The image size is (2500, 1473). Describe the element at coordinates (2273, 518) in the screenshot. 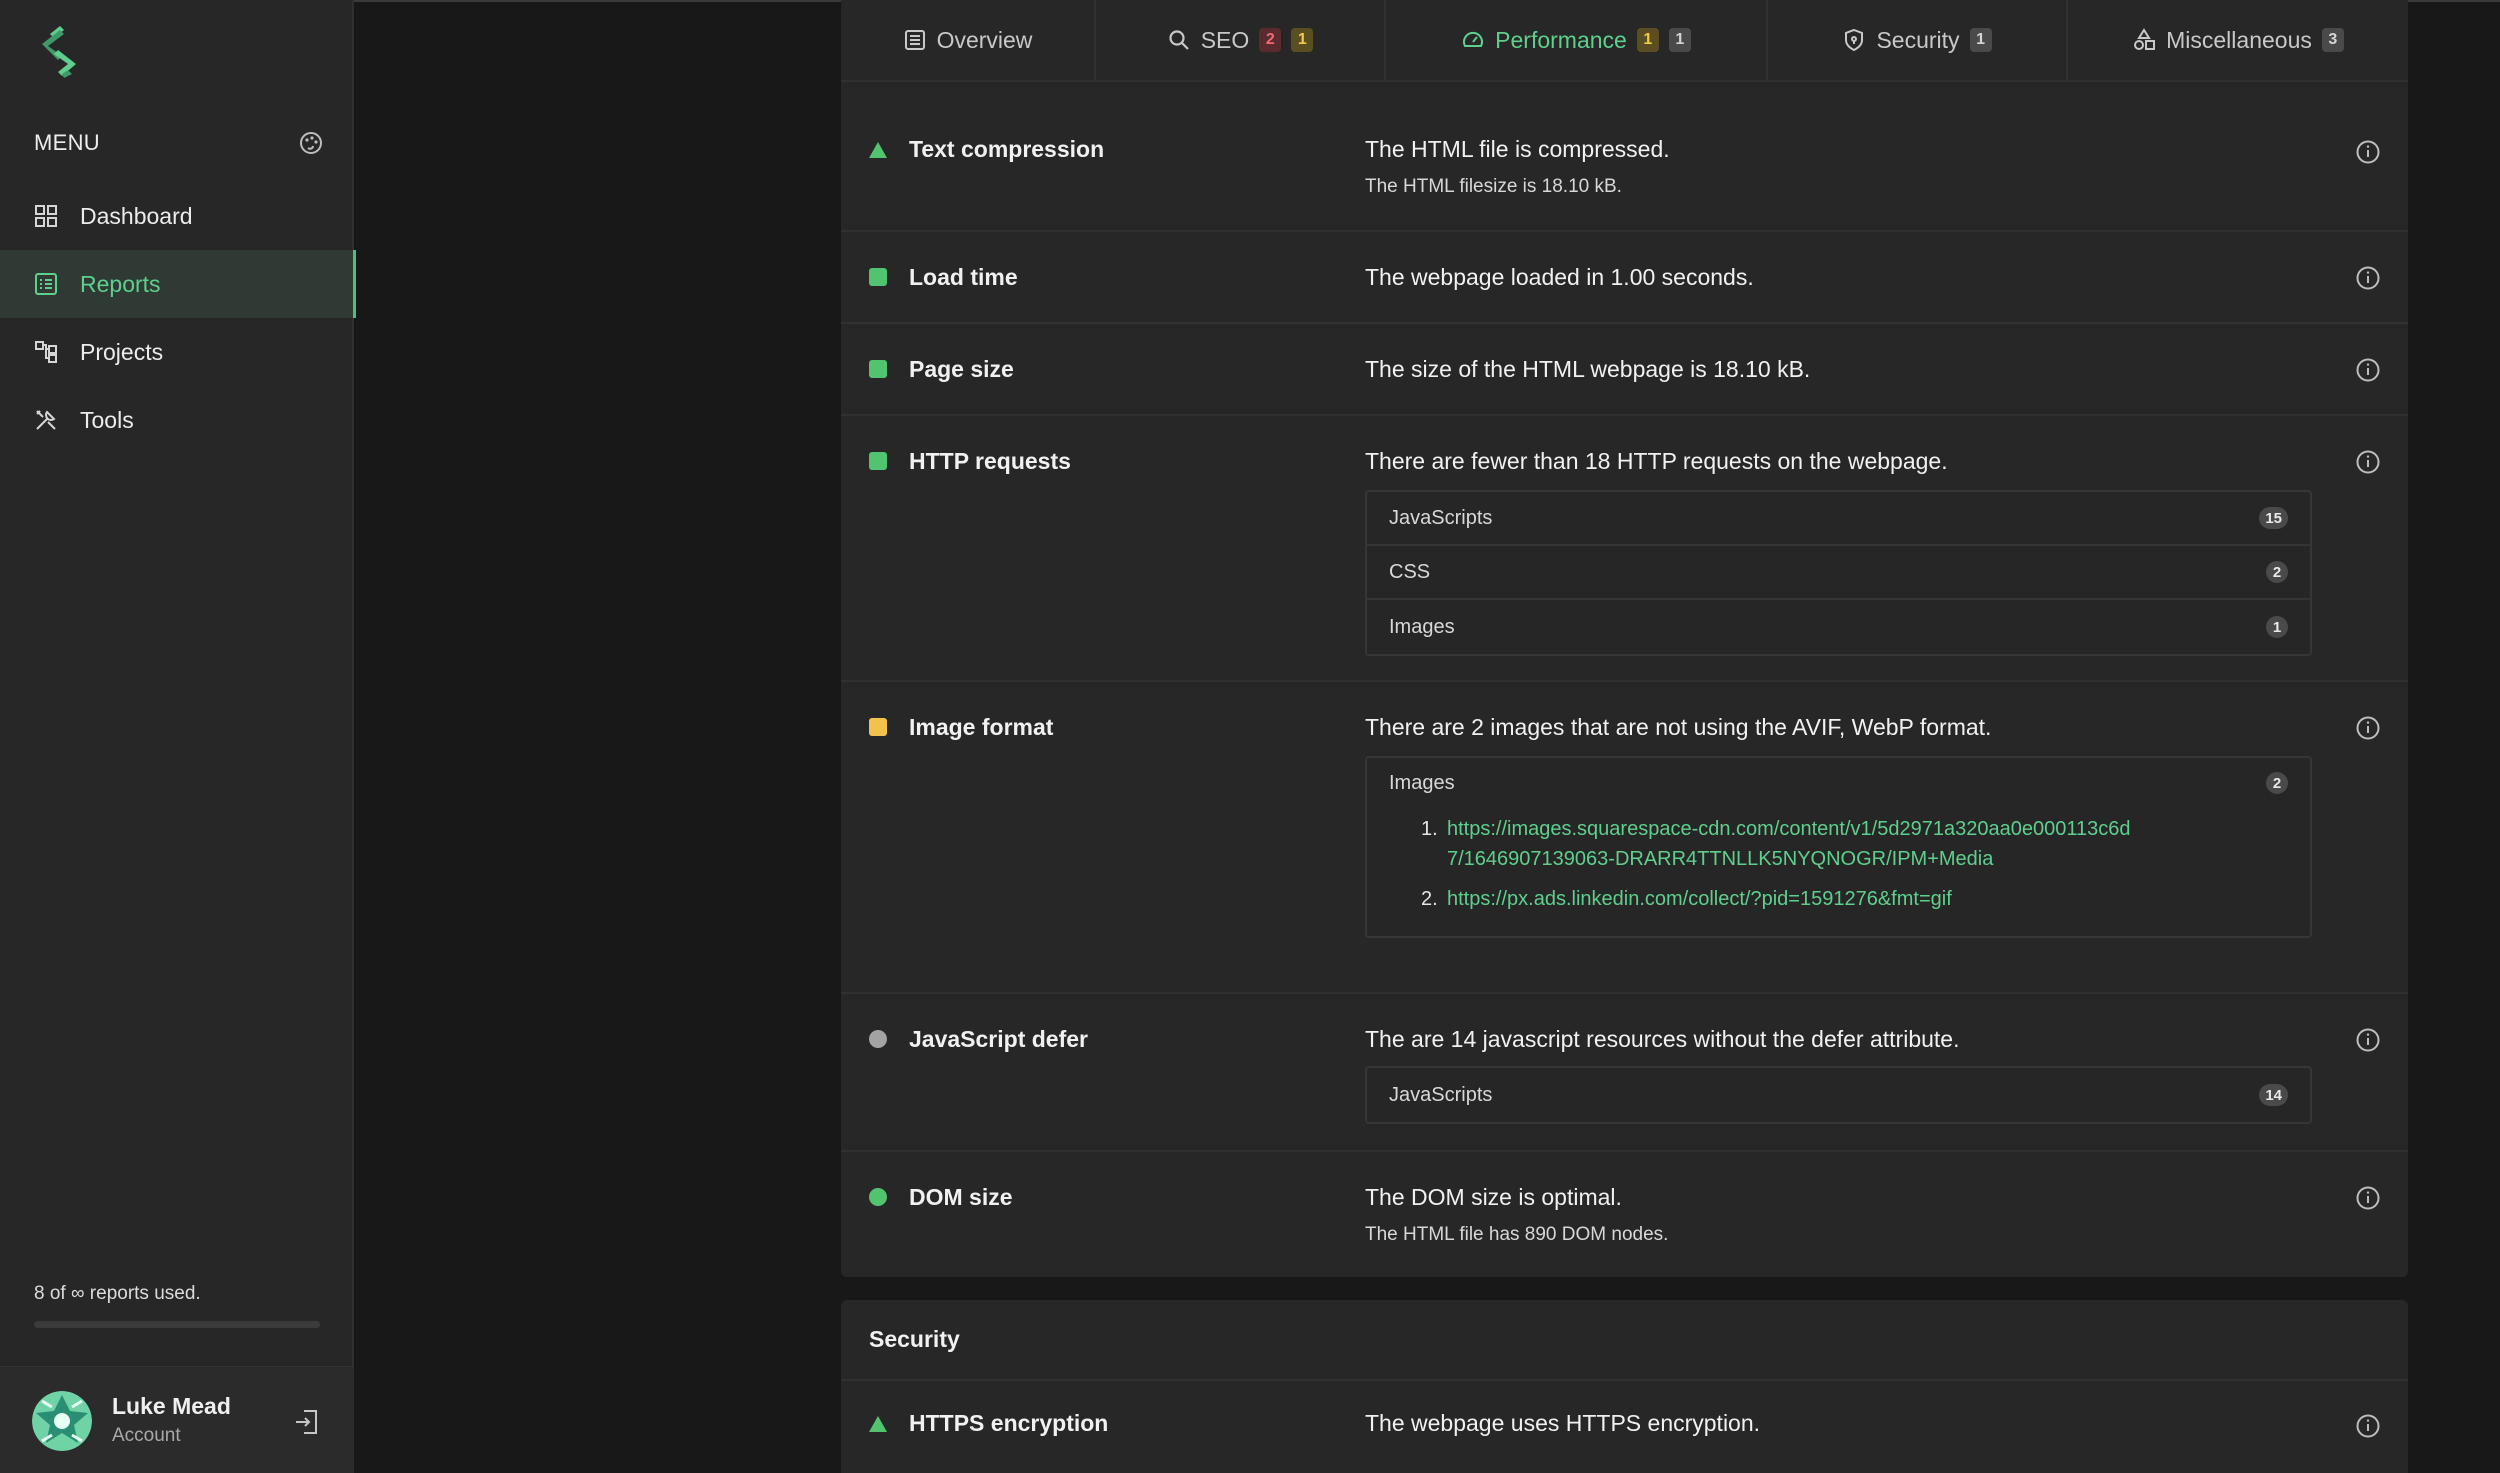

I see `count-badge: 15` at that location.